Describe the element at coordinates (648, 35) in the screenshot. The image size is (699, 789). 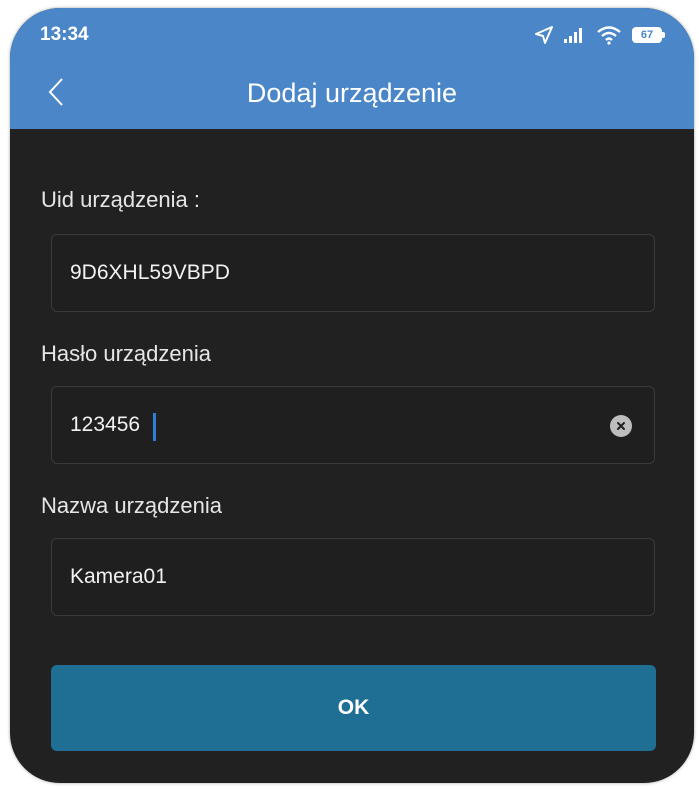
I see `battery-indicator: 67` at that location.